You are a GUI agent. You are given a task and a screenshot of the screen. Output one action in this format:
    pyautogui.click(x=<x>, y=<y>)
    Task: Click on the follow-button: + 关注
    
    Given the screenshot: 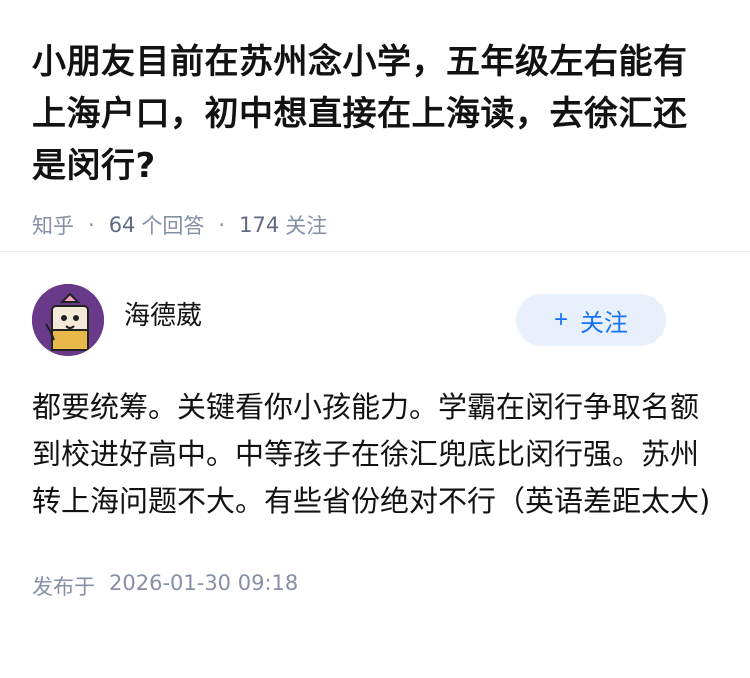 What is the action you would take?
    pyautogui.click(x=591, y=320)
    